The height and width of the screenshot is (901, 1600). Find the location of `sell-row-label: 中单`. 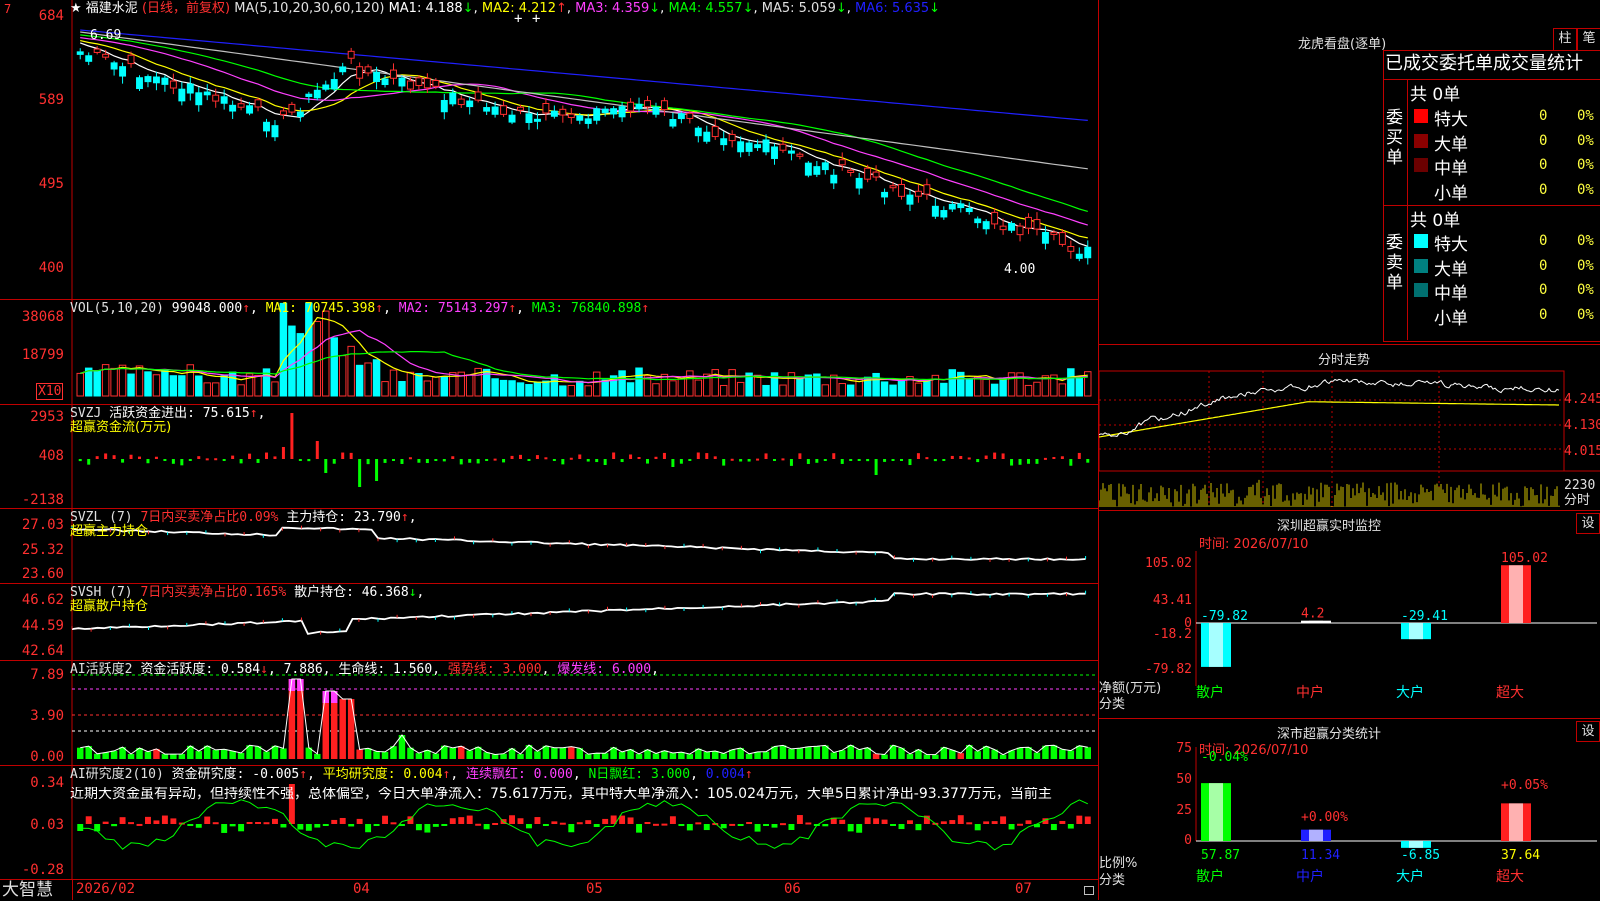

sell-row-label: 中单 is located at coordinates (1451, 294).